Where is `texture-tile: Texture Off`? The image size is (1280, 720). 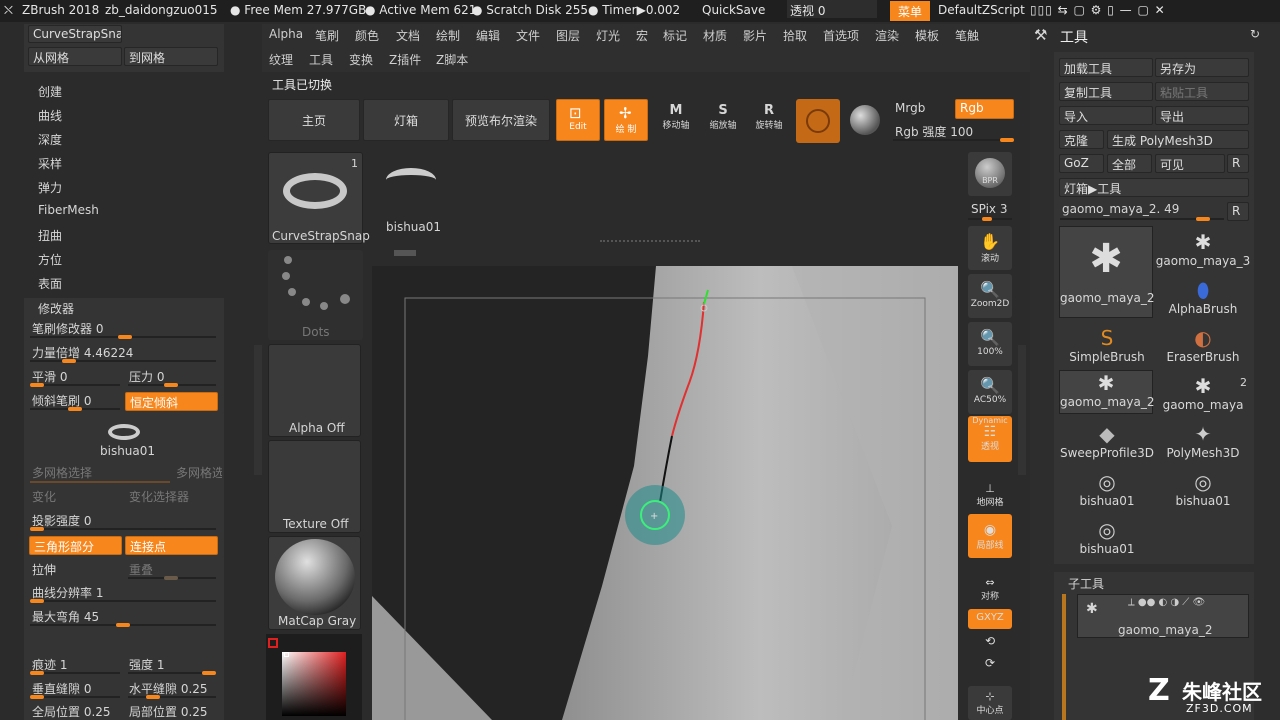
texture-tile: Texture Off is located at coordinates (314, 486).